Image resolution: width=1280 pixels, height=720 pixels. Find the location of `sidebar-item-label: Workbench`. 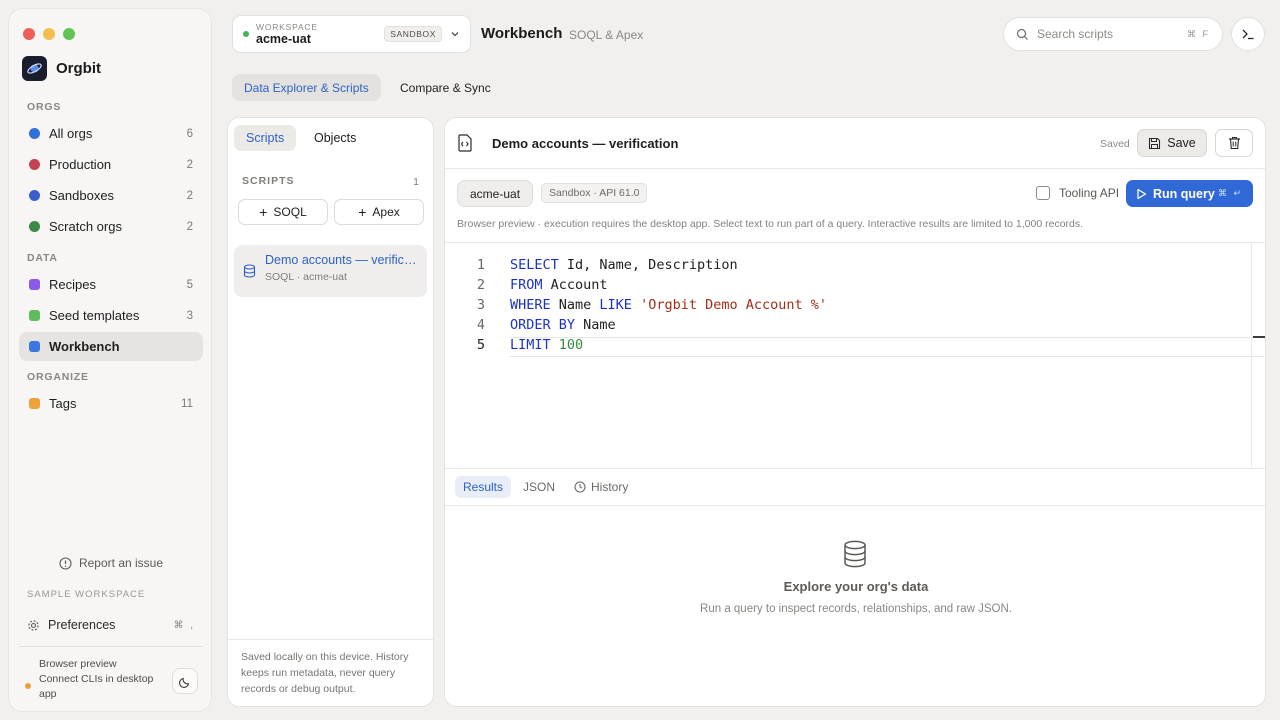

sidebar-item-label: Workbench is located at coordinates (84, 346).